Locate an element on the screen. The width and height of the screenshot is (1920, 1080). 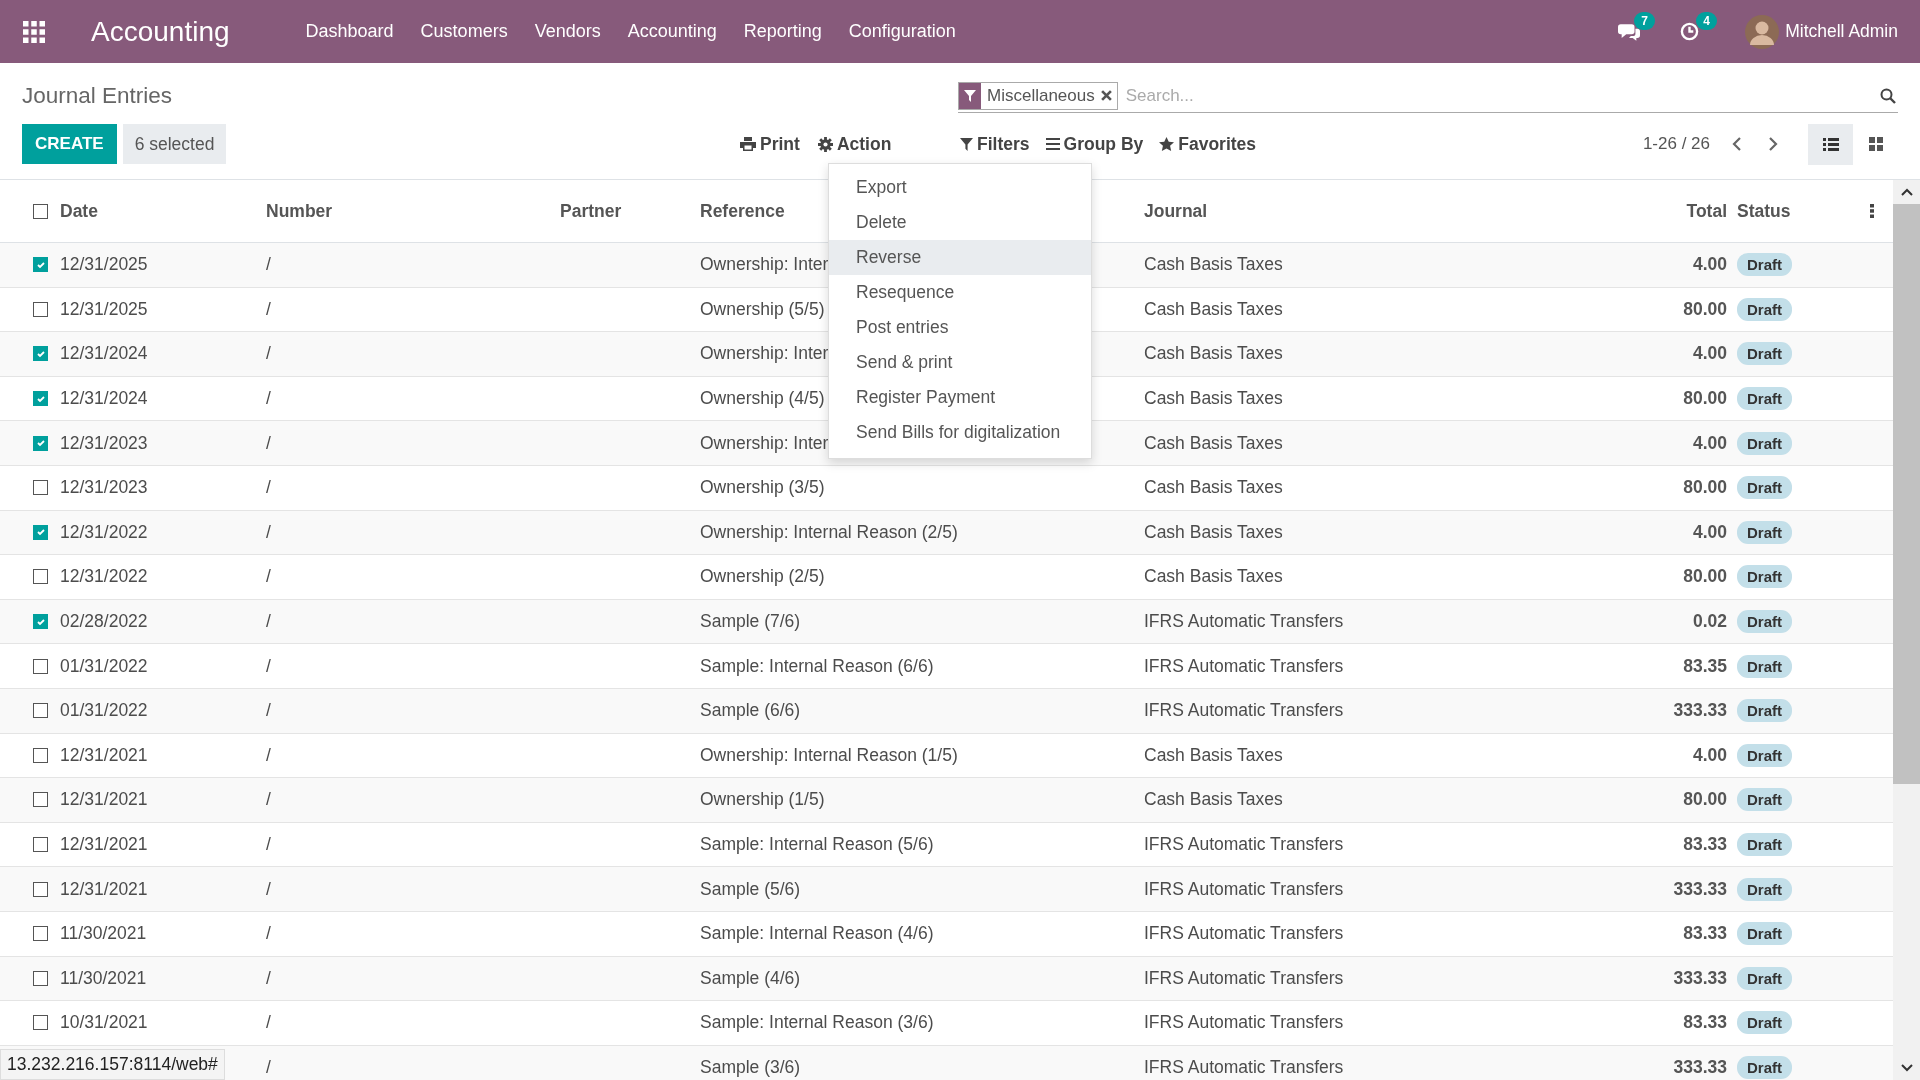
more-options-icon is located at coordinates (1871, 211).